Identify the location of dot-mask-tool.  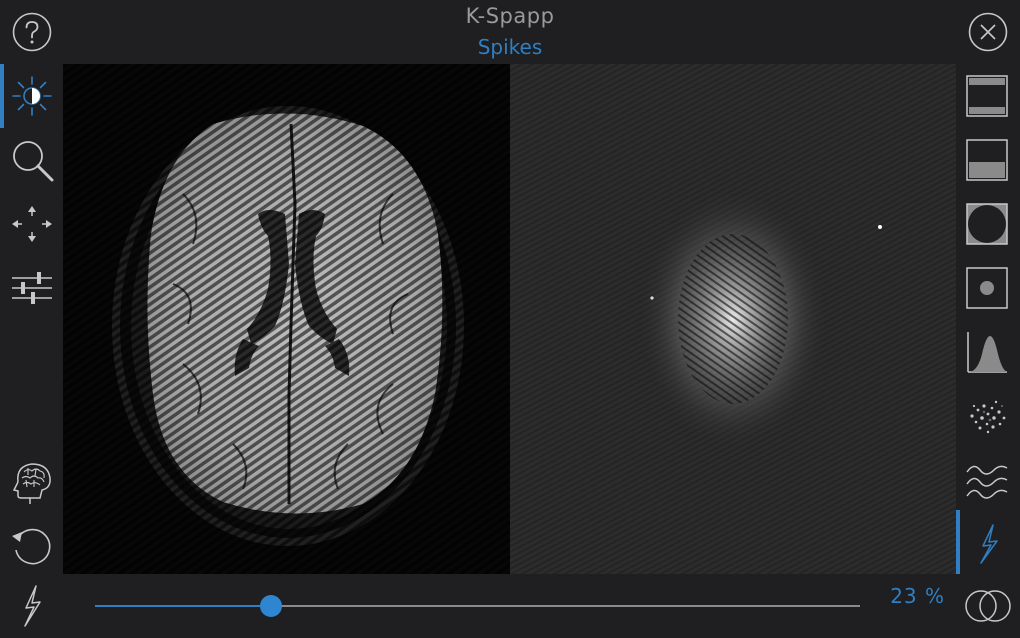
(988, 288).